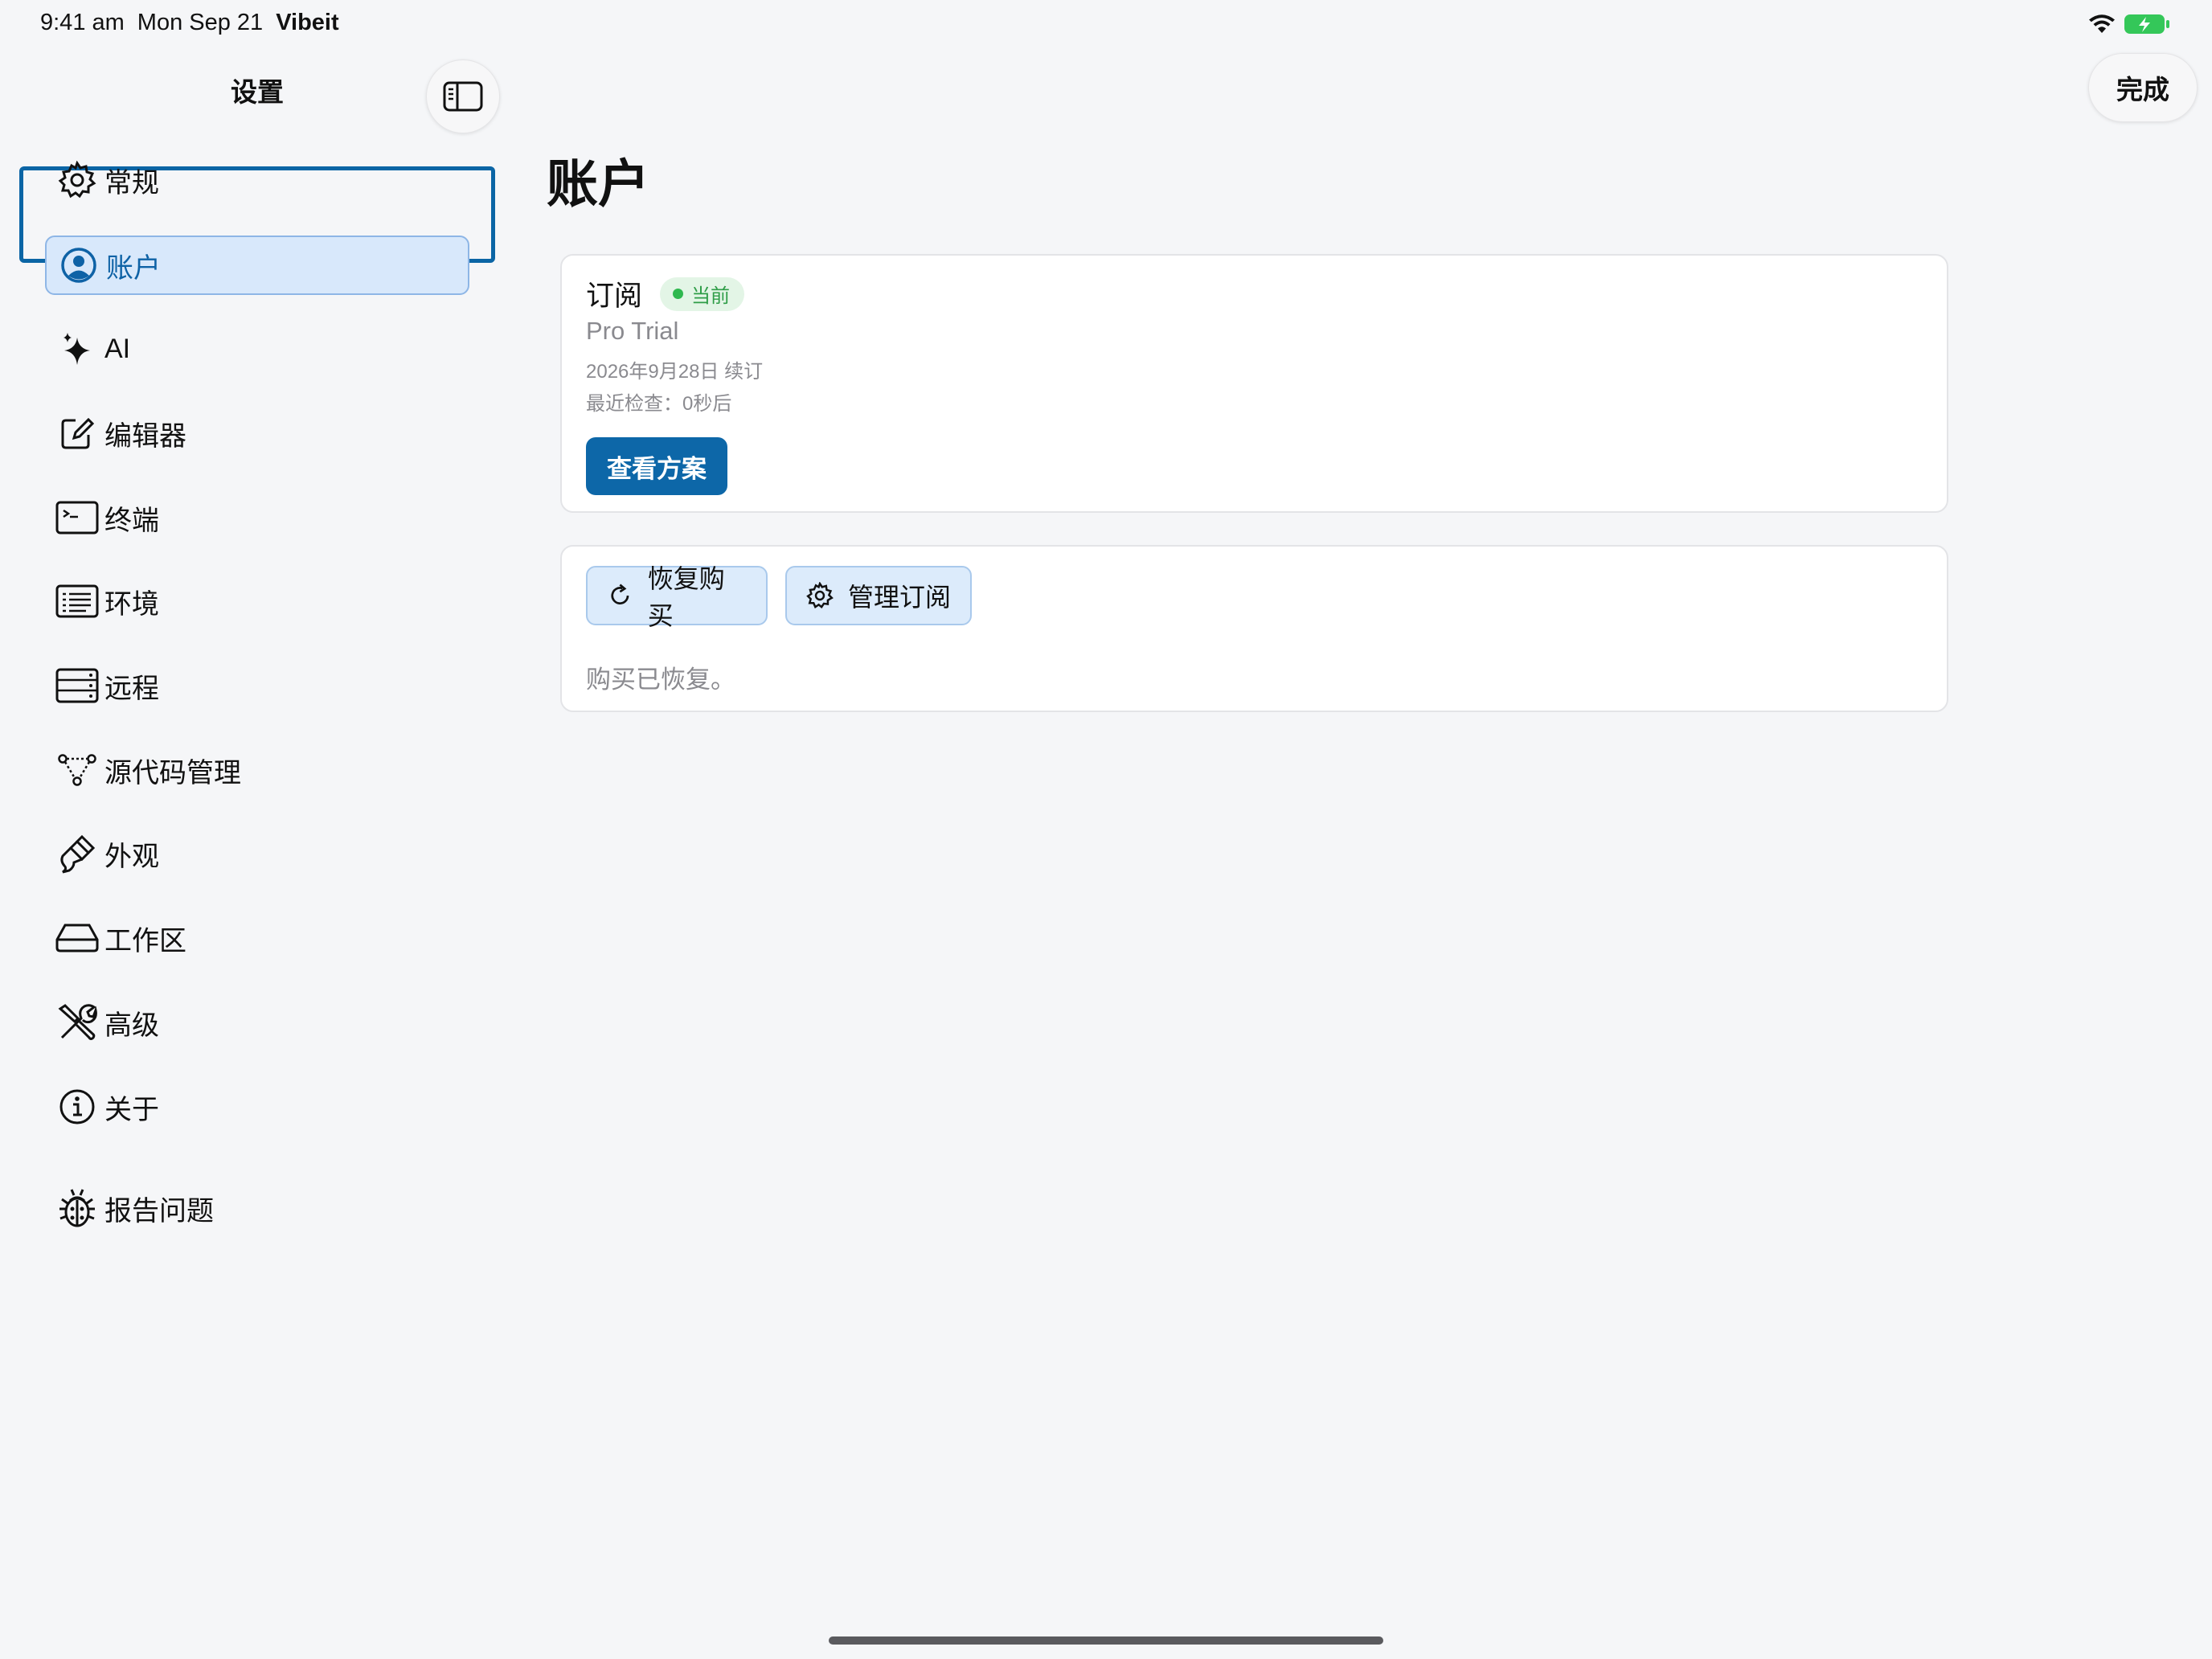 This screenshot has width=2212, height=1659. Describe the element at coordinates (686, 597) in the screenshot. I see `restore-purchases-label: 恢复购买` at that location.